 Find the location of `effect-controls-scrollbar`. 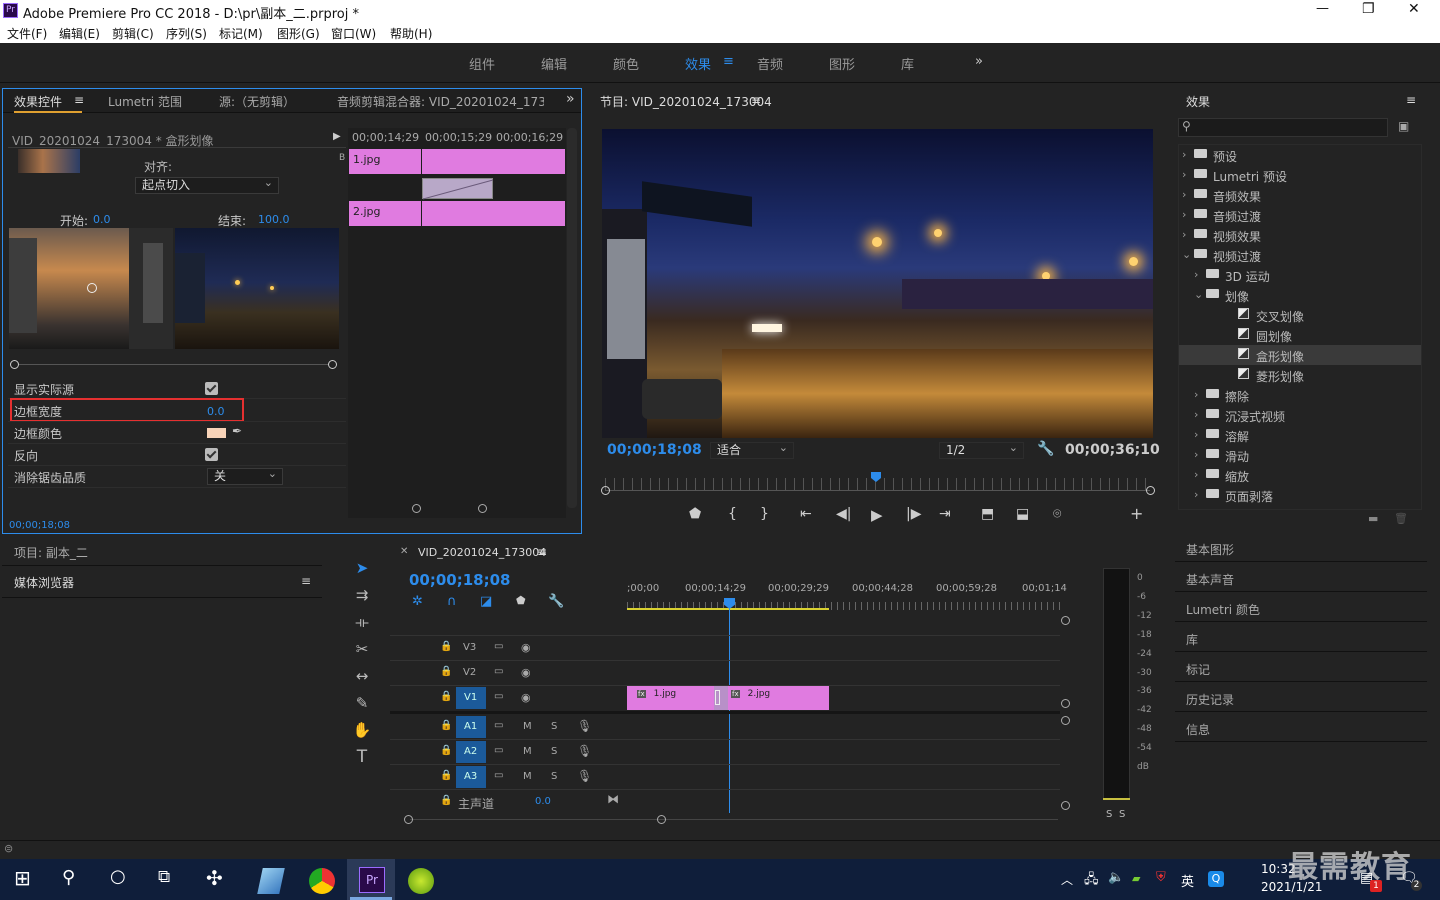

effect-controls-scrollbar is located at coordinates (572, 318).